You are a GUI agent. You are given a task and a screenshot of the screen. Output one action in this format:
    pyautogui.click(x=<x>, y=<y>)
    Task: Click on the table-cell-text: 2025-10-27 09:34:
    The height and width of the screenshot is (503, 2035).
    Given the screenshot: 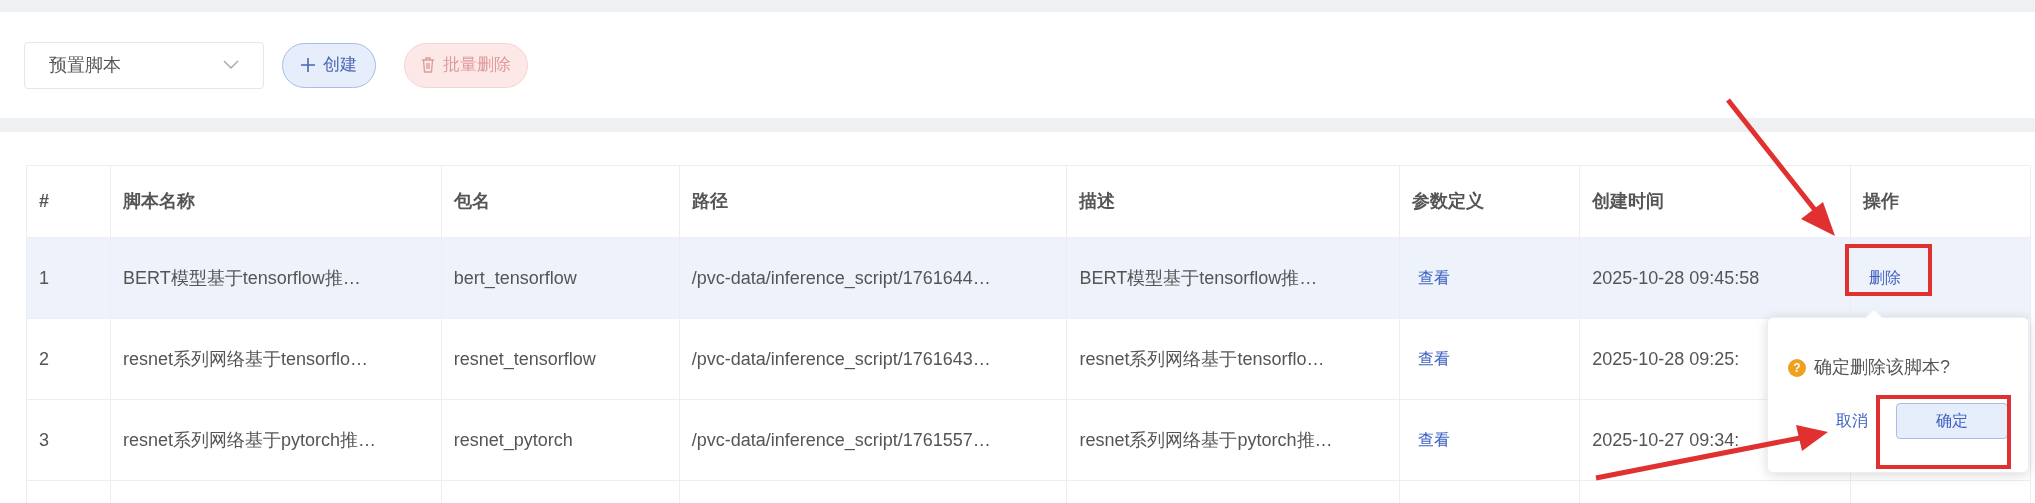 What is the action you would take?
    pyautogui.click(x=1666, y=440)
    